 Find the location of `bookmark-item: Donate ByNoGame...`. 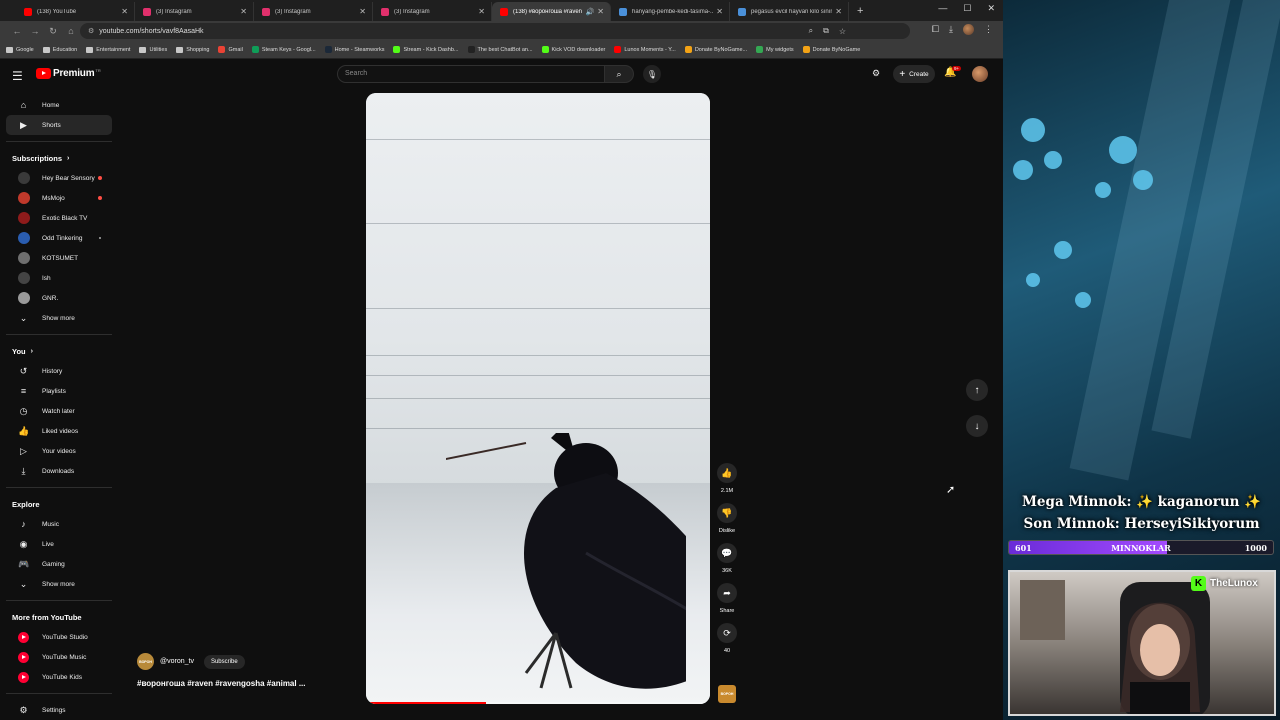

bookmark-item: Donate ByNoGame... is located at coordinates (715, 49).